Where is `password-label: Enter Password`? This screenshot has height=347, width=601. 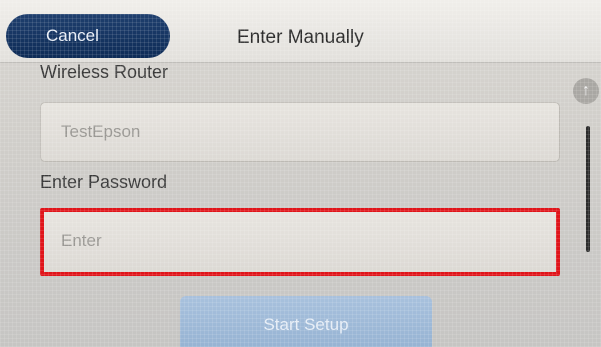
password-label: Enter Password is located at coordinates (104, 182).